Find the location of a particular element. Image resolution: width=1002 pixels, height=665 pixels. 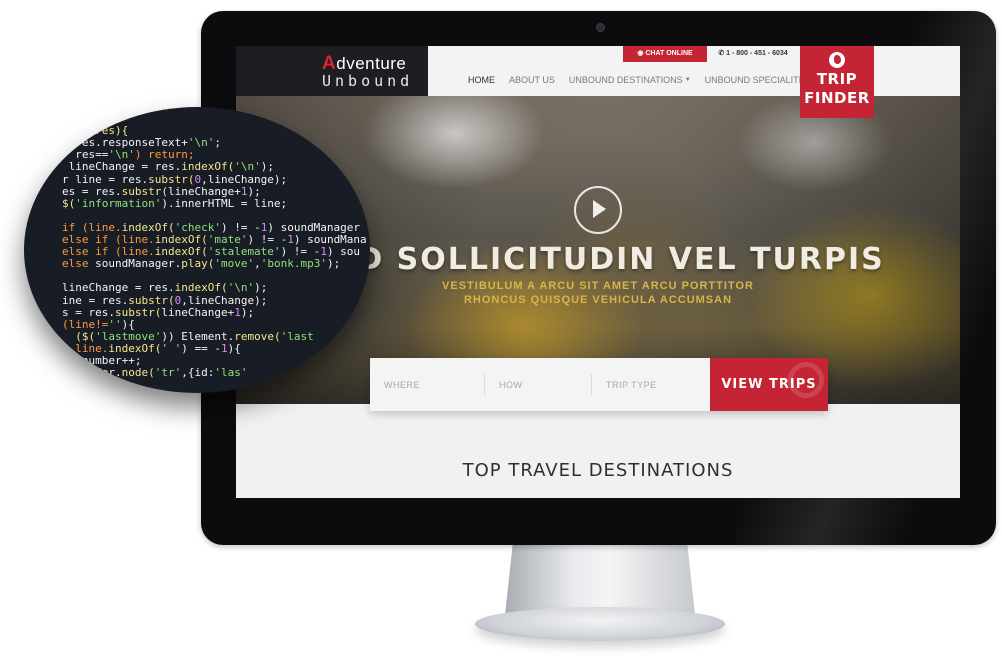

chevron-down-icon: ▼ is located at coordinates (687, 80).